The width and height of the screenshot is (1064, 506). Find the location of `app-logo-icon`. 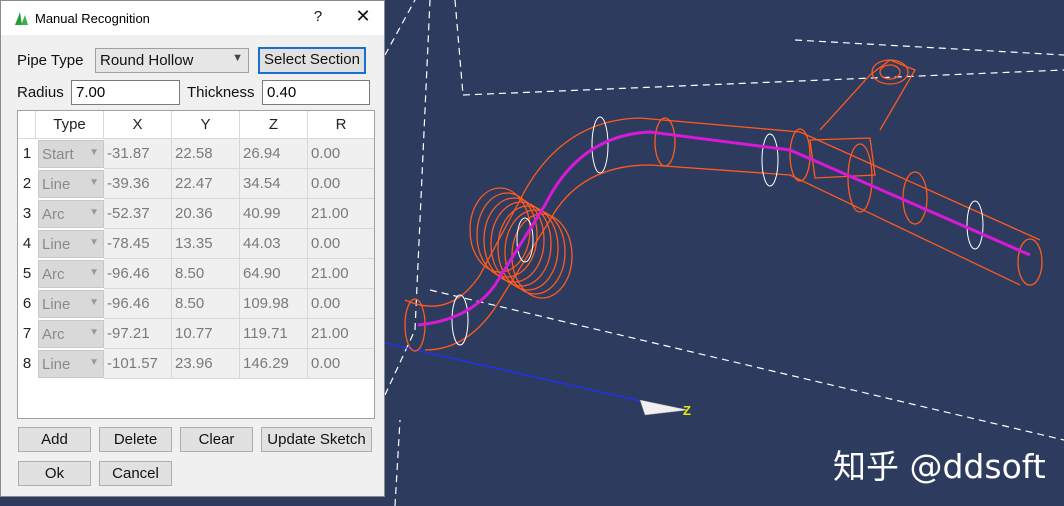

app-logo-icon is located at coordinates (21, 18).